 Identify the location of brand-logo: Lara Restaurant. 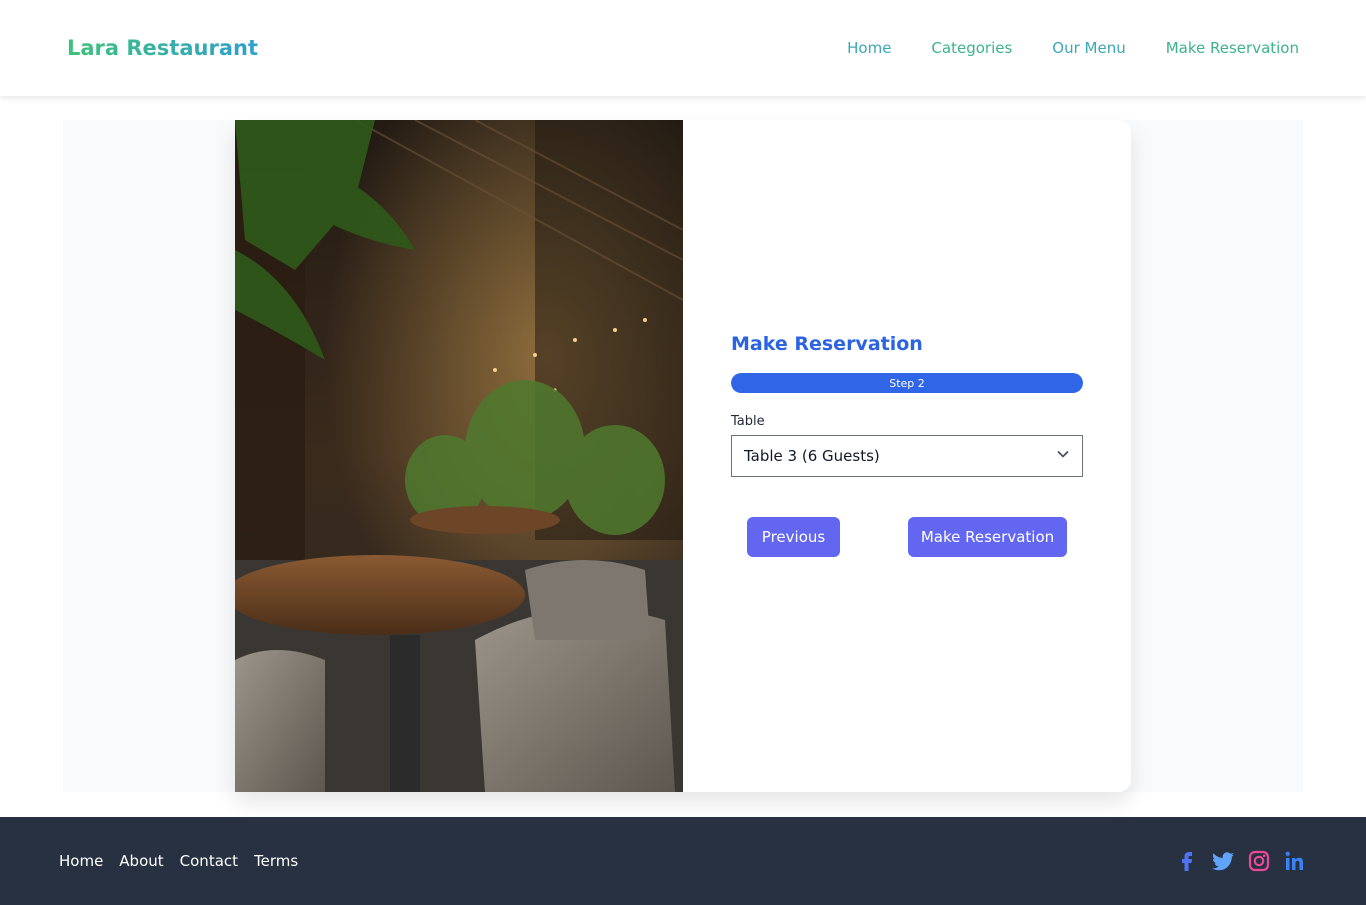
(162, 48).